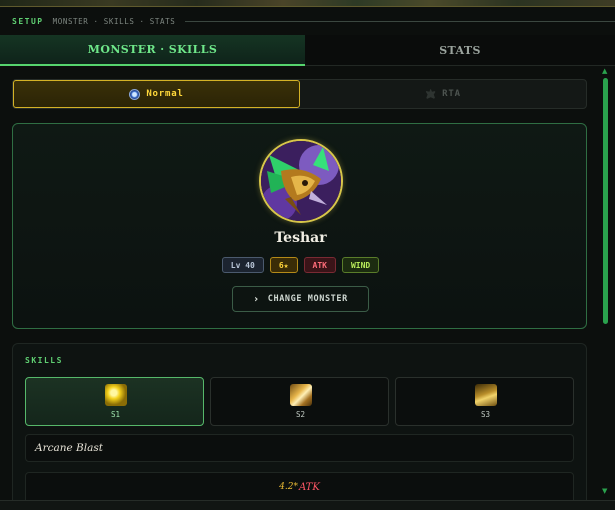 This screenshot has height=510, width=615. I want to click on header-divider, so click(400, 21).